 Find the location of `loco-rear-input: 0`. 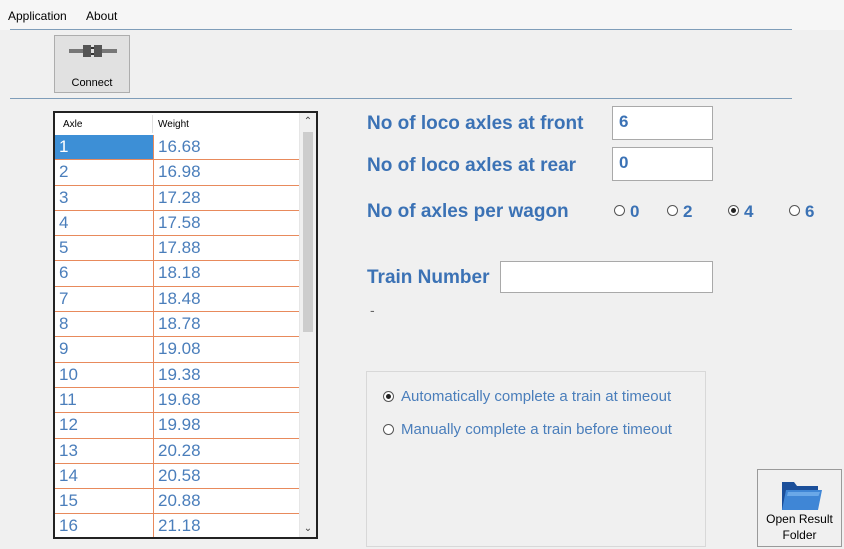

loco-rear-input: 0 is located at coordinates (662, 164).